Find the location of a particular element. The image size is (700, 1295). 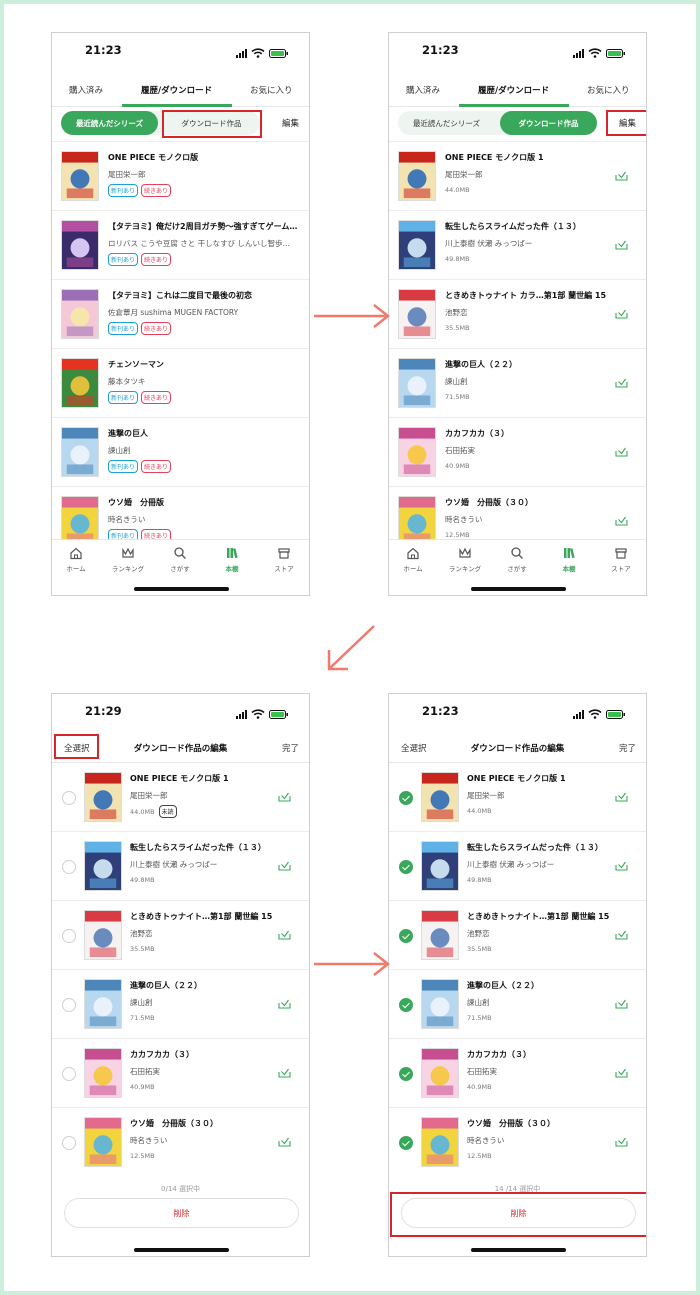

status-time: 21:29 is located at coordinates (103, 711).